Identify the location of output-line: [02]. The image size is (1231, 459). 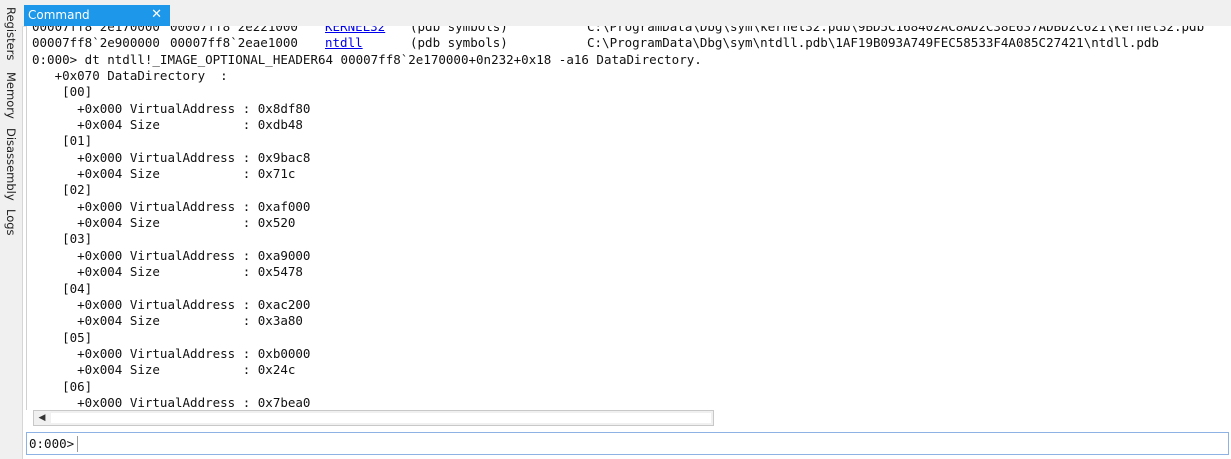
(62, 190).